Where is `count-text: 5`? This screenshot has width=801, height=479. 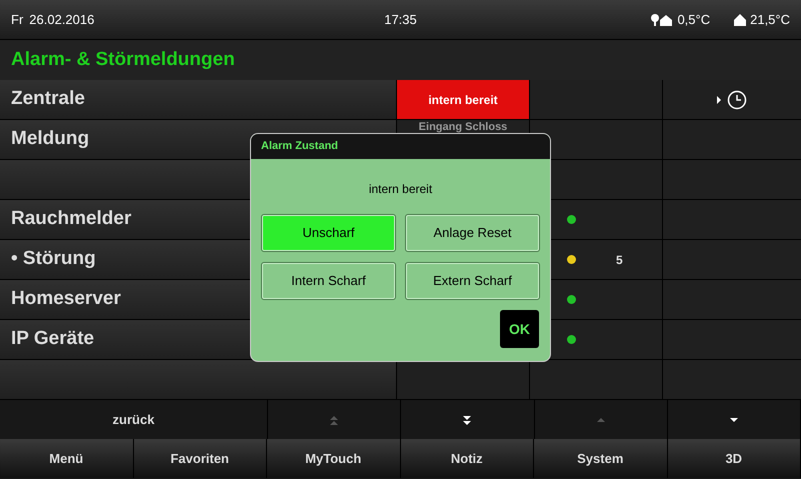
count-text: 5 is located at coordinates (619, 260).